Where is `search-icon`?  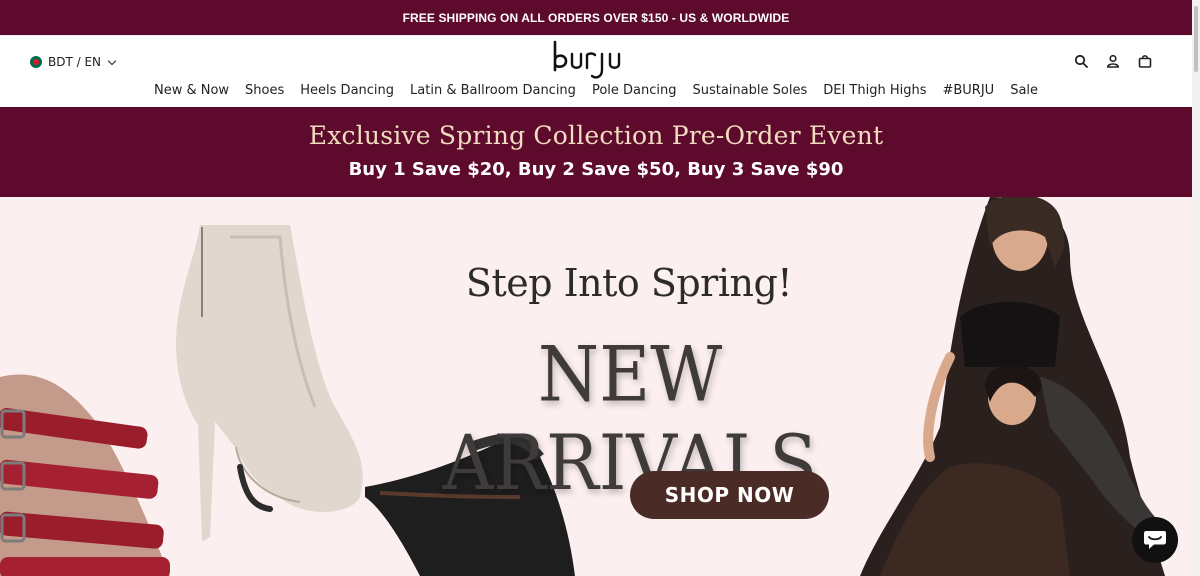 search-icon is located at coordinates (1081, 61).